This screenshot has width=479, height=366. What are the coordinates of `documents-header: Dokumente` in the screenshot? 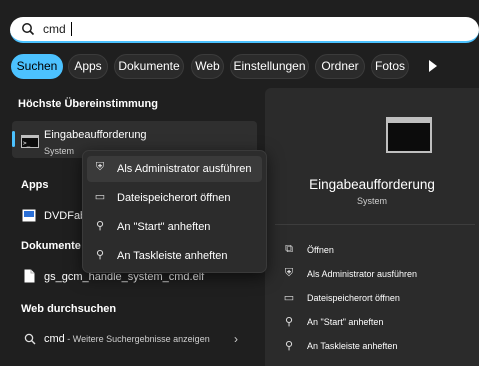 It's located at (51, 246).